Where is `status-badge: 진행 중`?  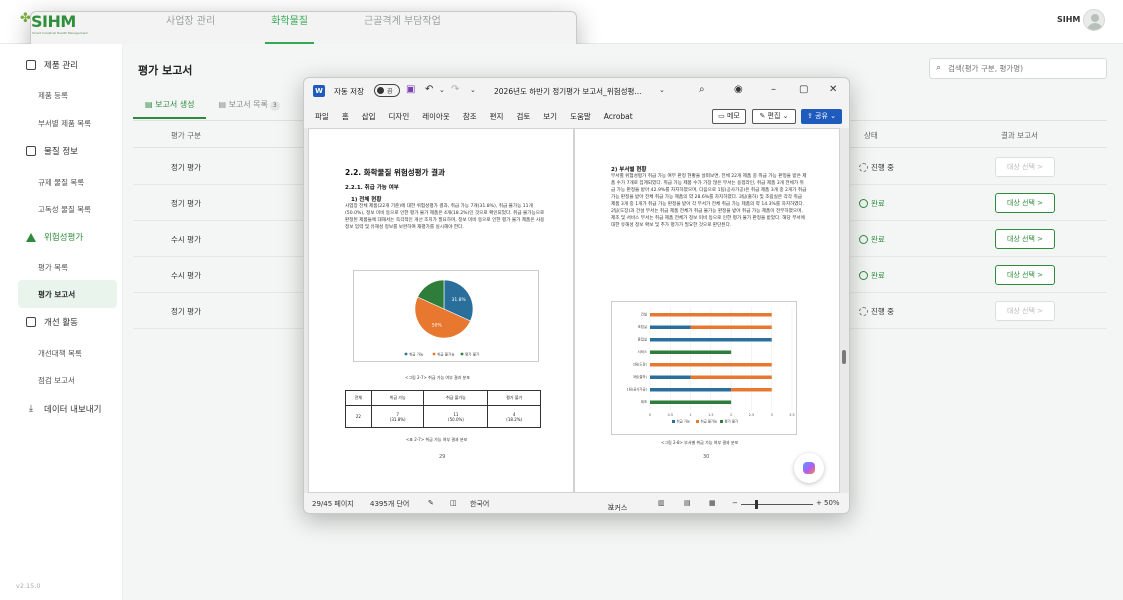 status-badge: 진행 중 is located at coordinates (876, 167).